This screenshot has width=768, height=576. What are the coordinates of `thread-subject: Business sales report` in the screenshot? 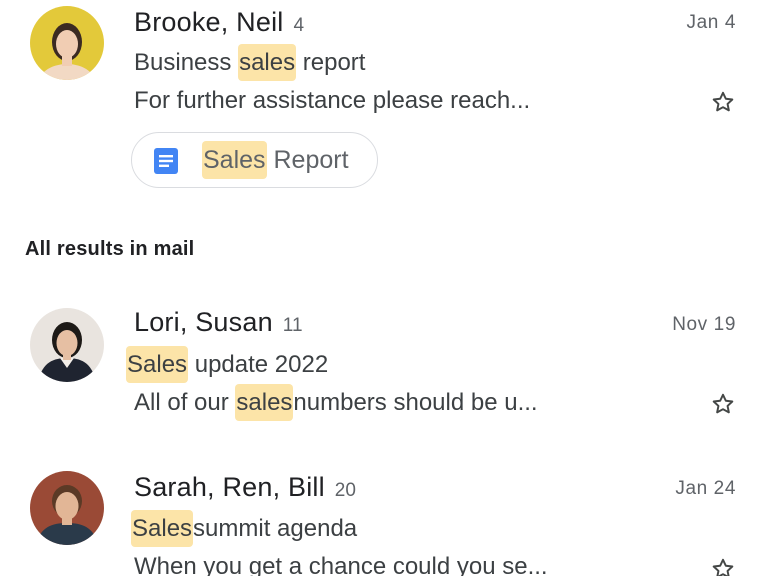 It's located at (250, 62).